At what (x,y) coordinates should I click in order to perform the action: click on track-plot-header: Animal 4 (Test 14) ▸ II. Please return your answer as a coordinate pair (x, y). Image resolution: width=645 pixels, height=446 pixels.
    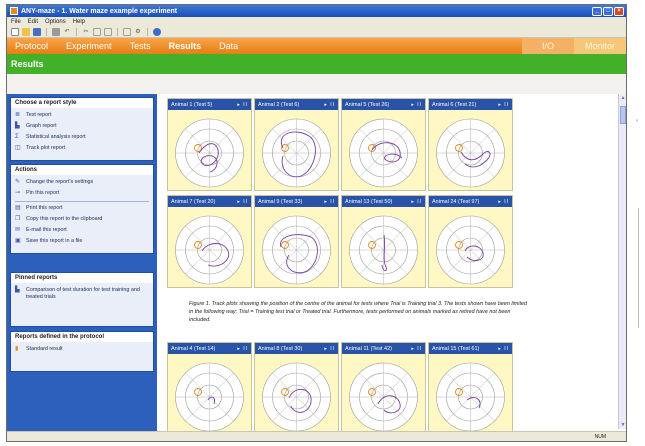
    Looking at the image, I should click on (209, 348).